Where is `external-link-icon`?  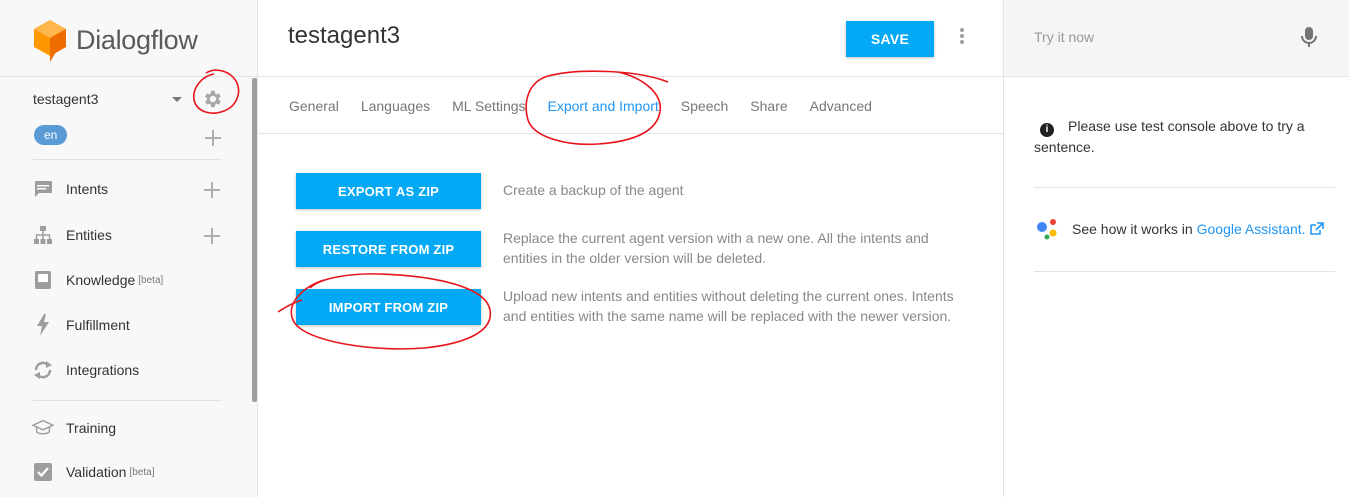
external-link-icon is located at coordinates (1317, 229).